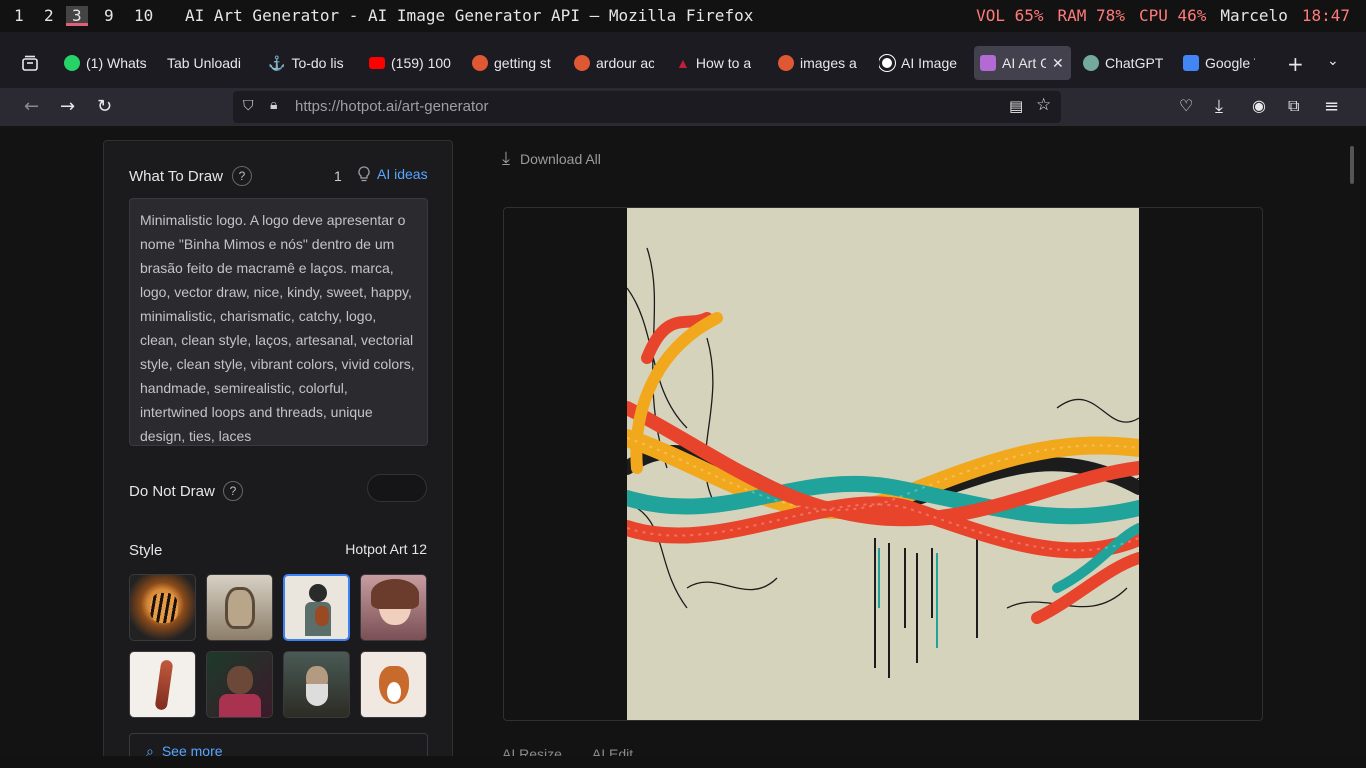 The height and width of the screenshot is (768, 1366). I want to click on tab-label: How to a, so click(723, 63).